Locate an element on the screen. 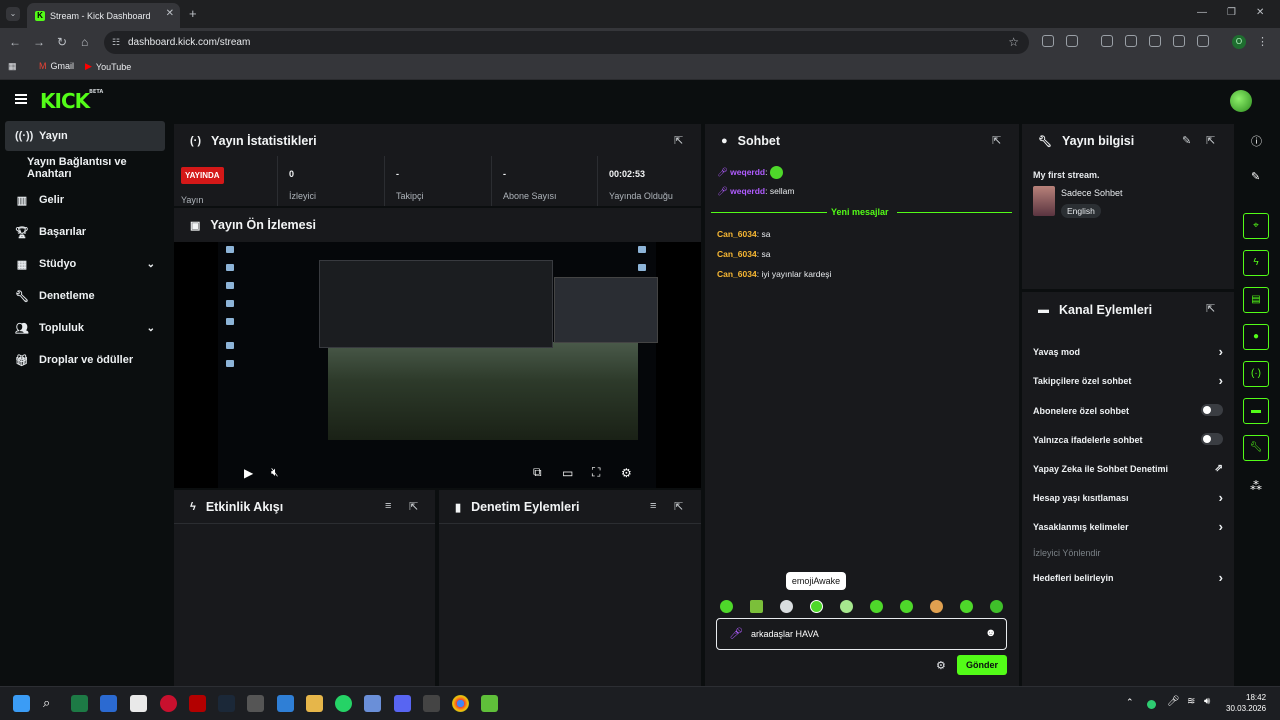 The image size is (1280, 720). mic-icon: 🎤︎ is located at coordinates (1173, 701).